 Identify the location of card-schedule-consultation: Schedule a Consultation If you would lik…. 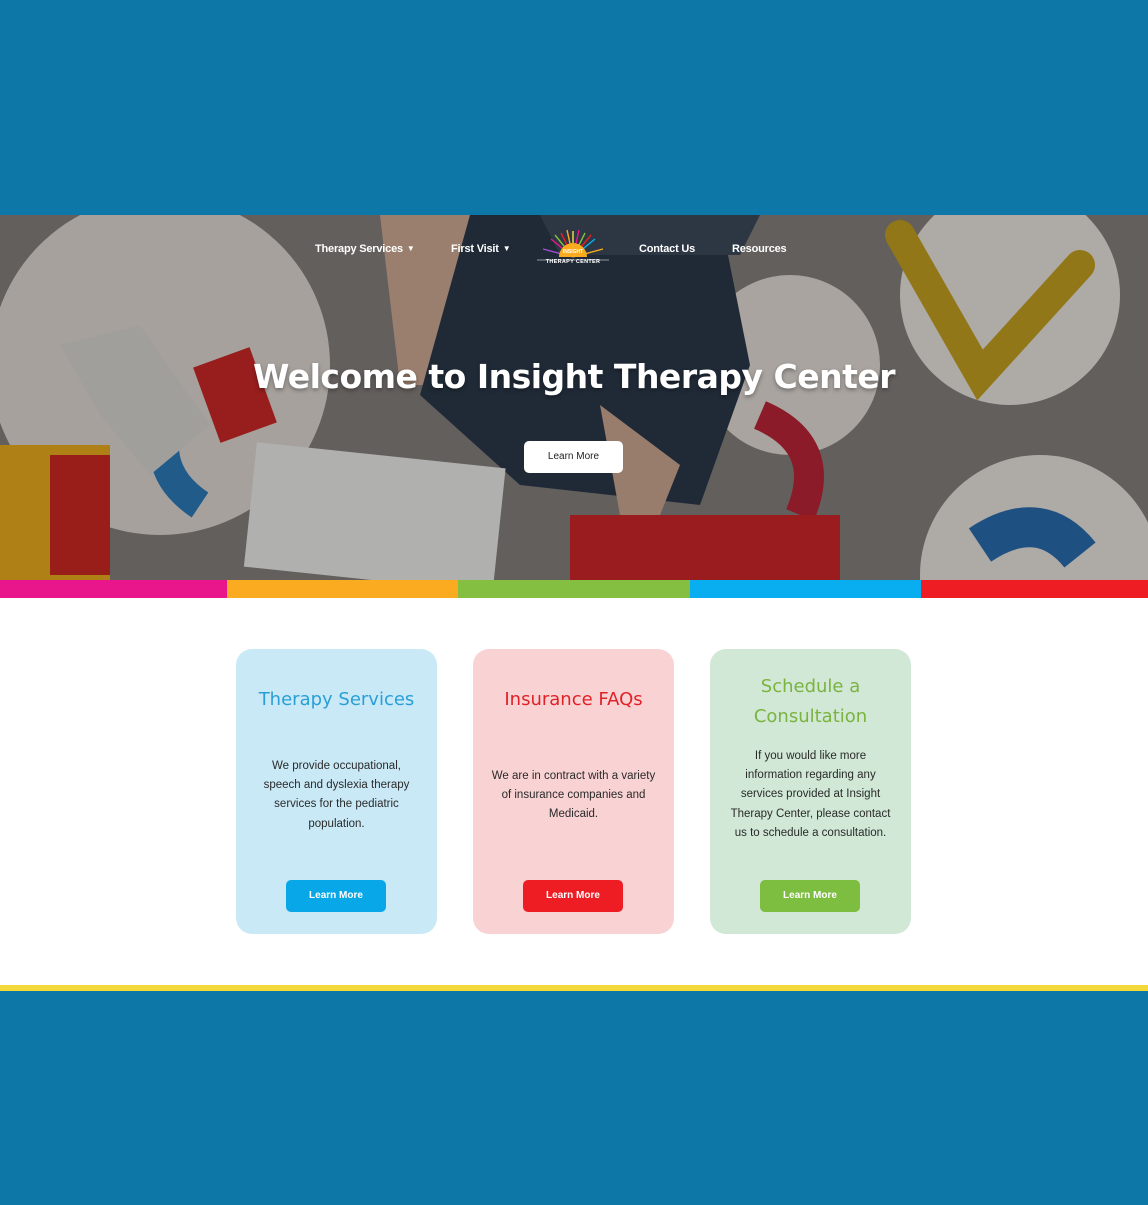
(810, 791).